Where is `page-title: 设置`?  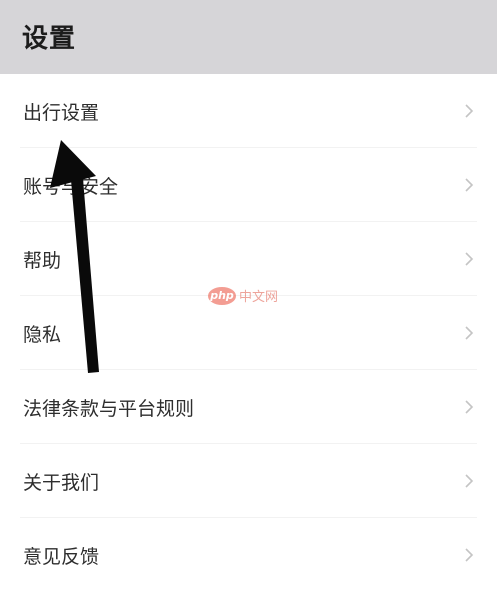
page-title: 设置 is located at coordinates (49, 39).